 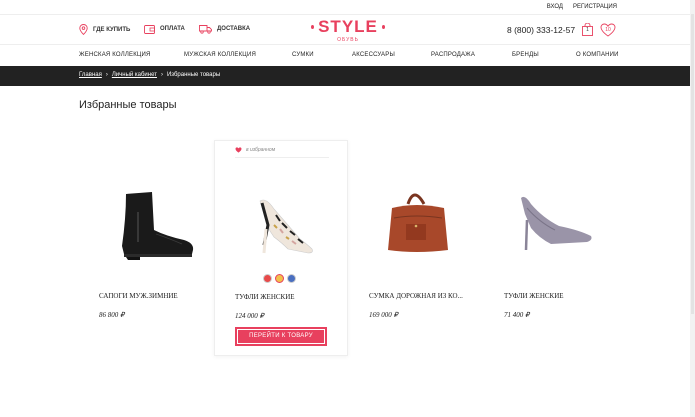 I want to click on nav-accessories: АКСЕССУАРЫ, so click(x=373, y=55).